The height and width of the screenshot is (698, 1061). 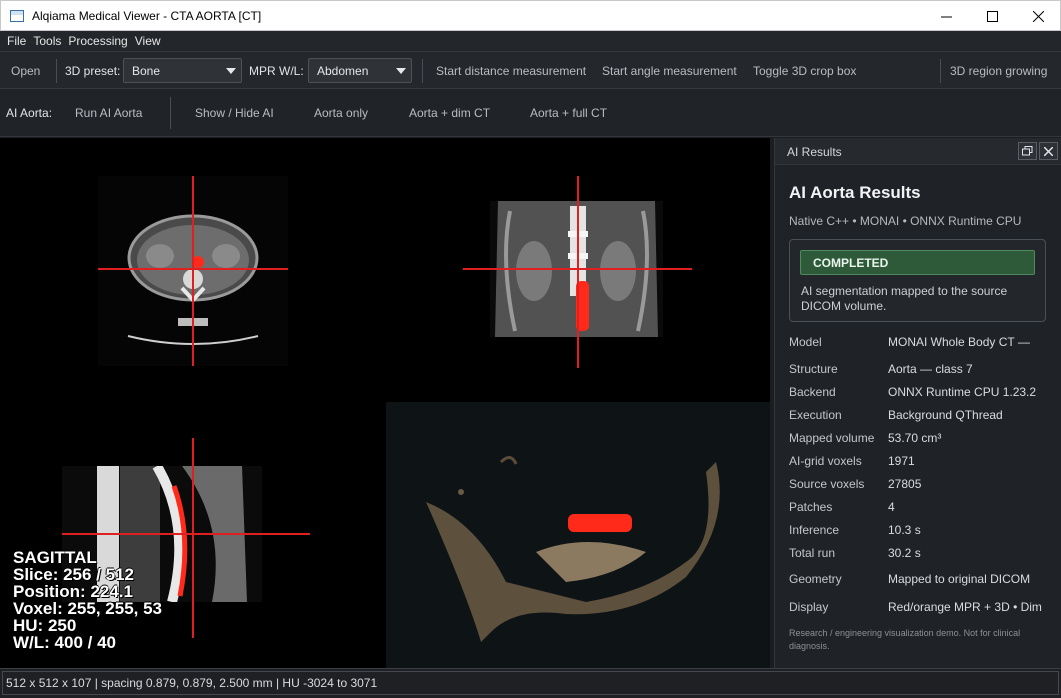 I want to click on row-key: Backend, so click(x=812, y=392).